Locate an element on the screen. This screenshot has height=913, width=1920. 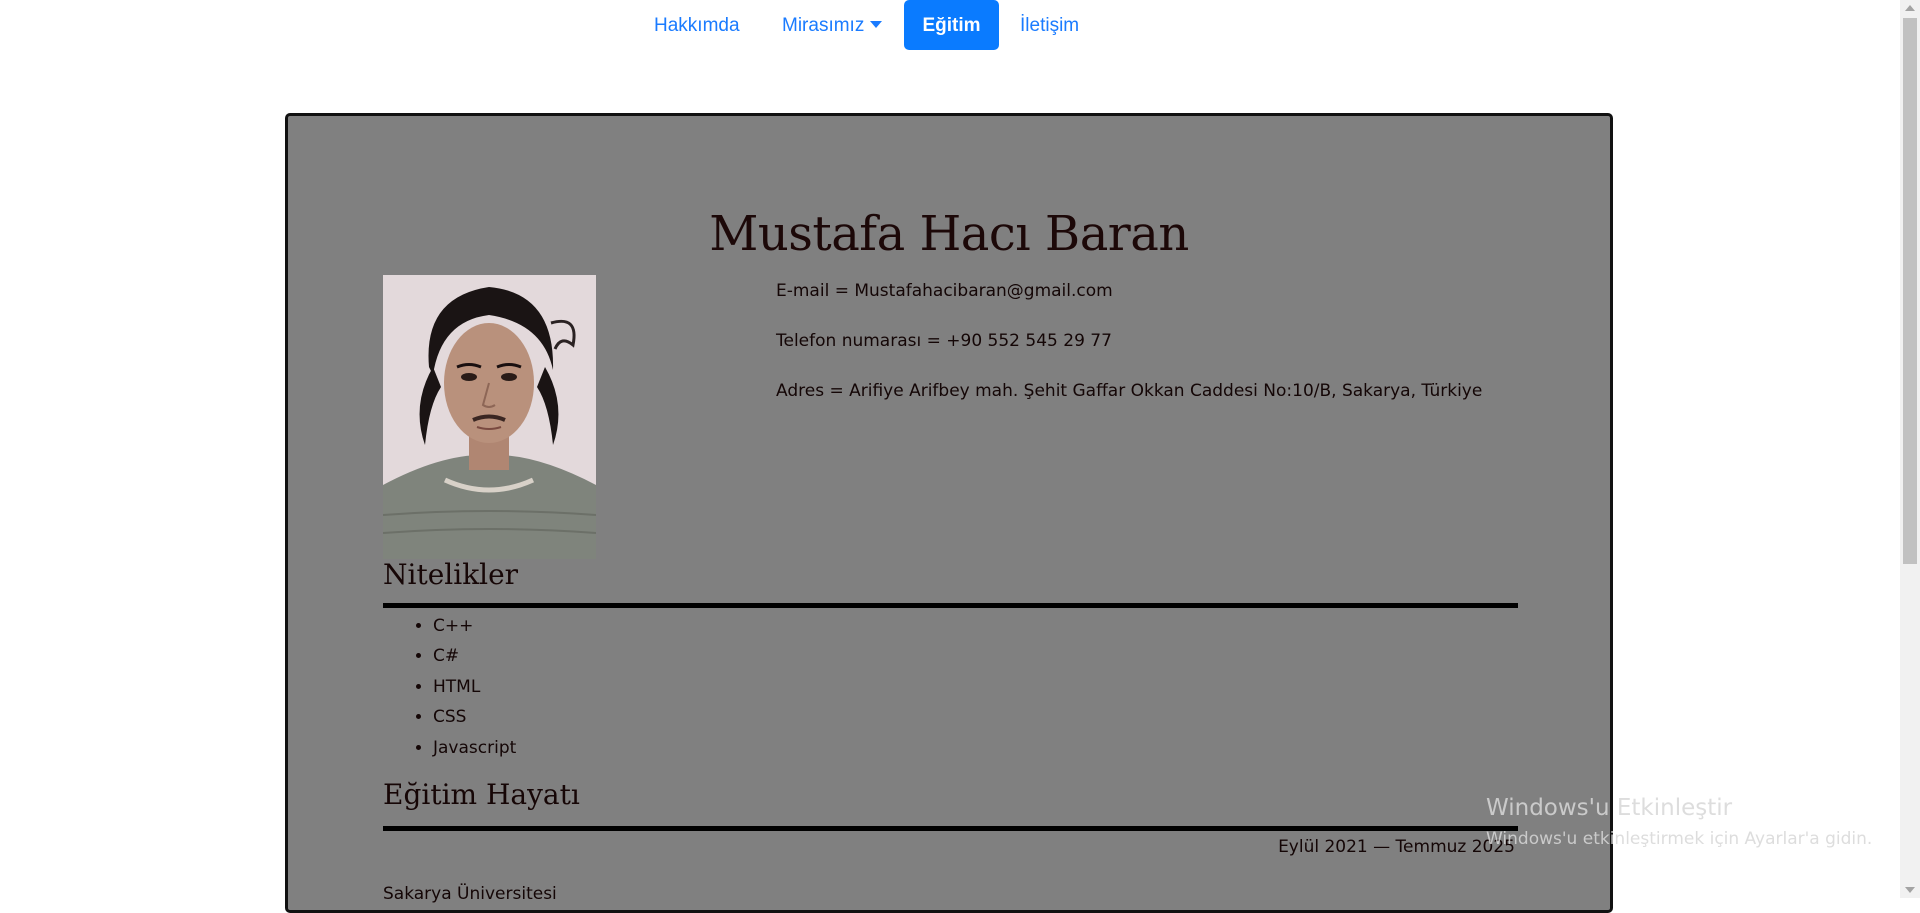
skills-list: C++ C# HTML CSS Javascript is located at coordinates (449, 687).